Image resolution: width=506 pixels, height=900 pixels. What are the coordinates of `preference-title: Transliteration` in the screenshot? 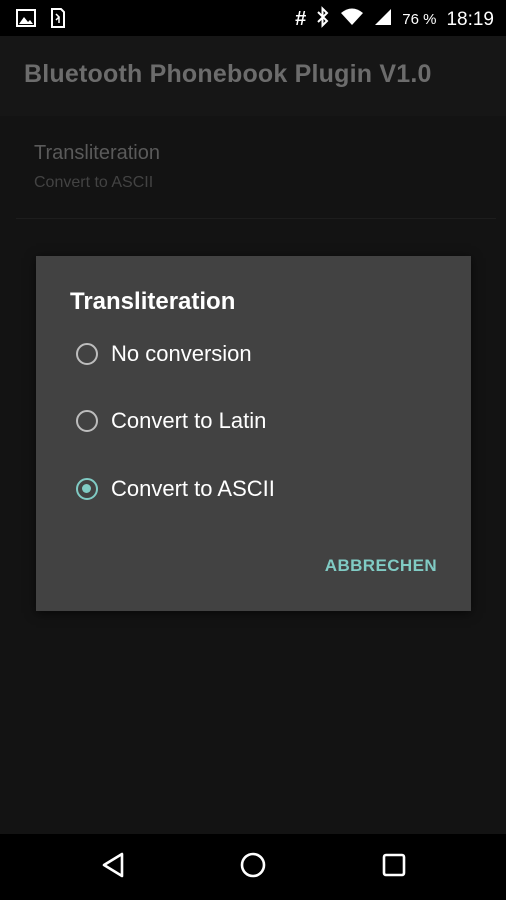 It's located at (97, 153).